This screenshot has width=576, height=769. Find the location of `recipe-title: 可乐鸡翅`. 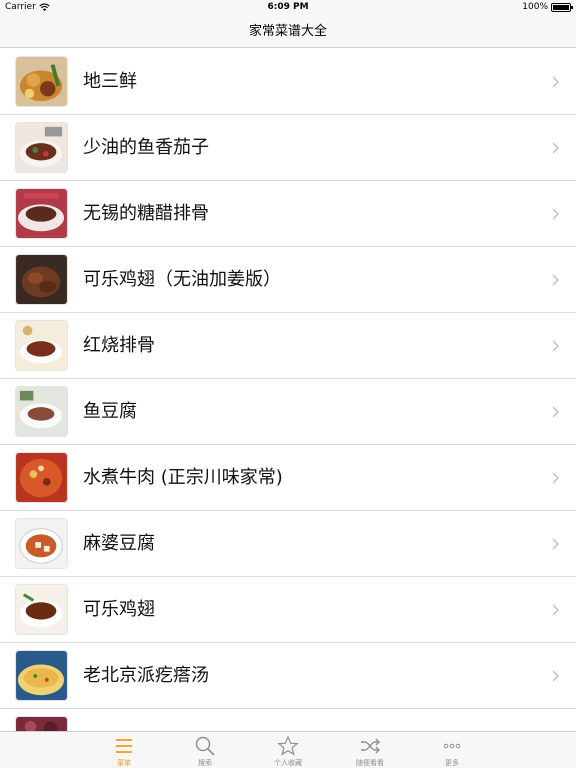

recipe-title: 可乐鸡翅 is located at coordinates (119, 609).